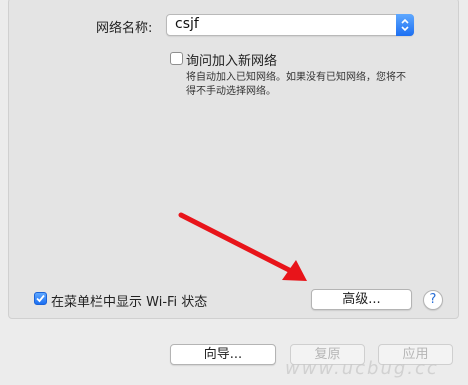 The image size is (468, 385). What do you see at coordinates (242, 246) in the screenshot?
I see `red-arrow-annotation` at bounding box center [242, 246].